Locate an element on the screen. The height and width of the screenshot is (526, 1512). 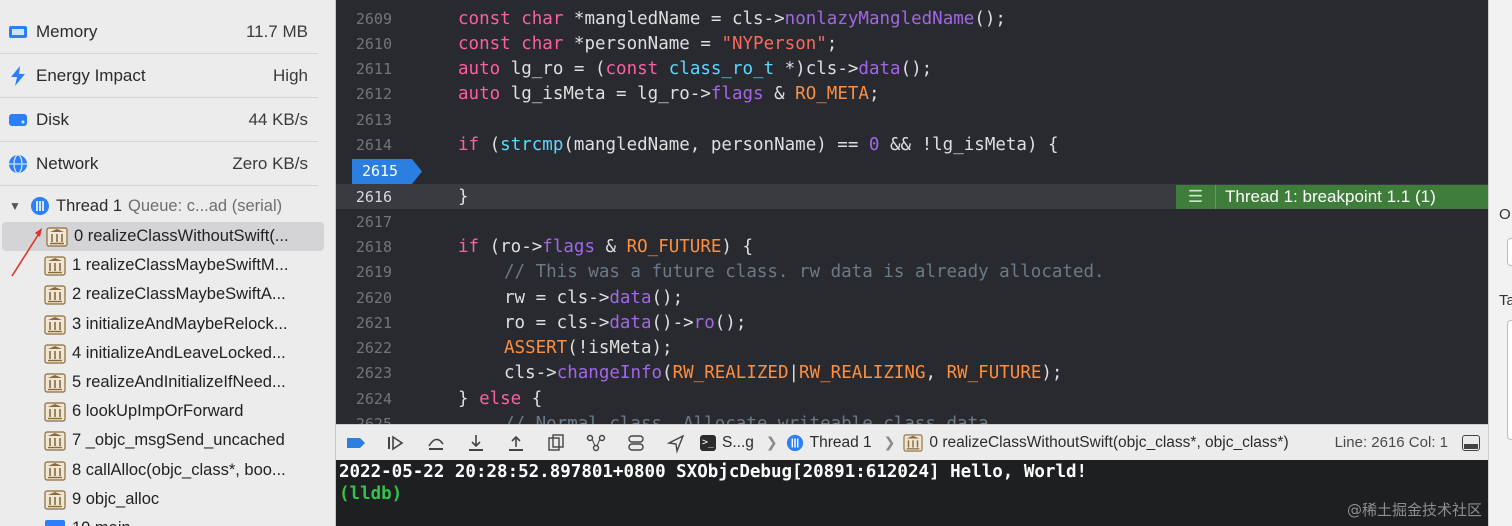
breakpoint-line-number: 2615 is located at coordinates (380, 171).